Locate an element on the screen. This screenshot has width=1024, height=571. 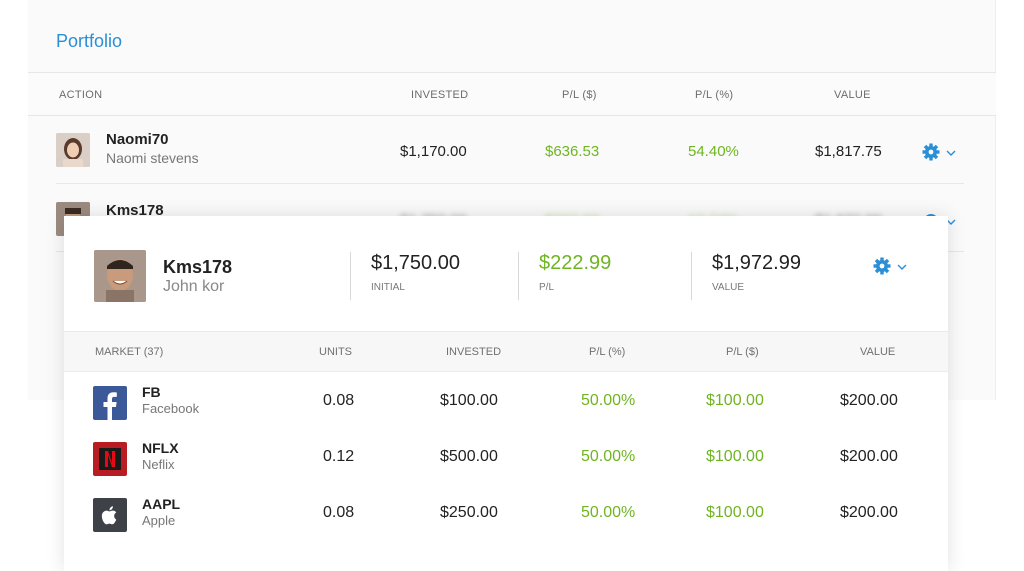
position-name: Apple is located at coordinates (159, 520).